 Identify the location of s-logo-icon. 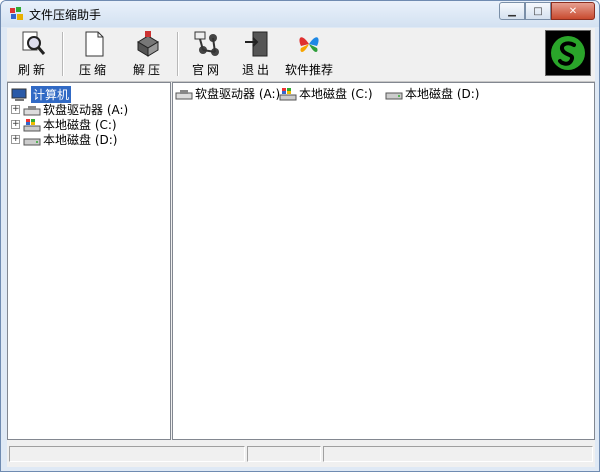
(568, 53).